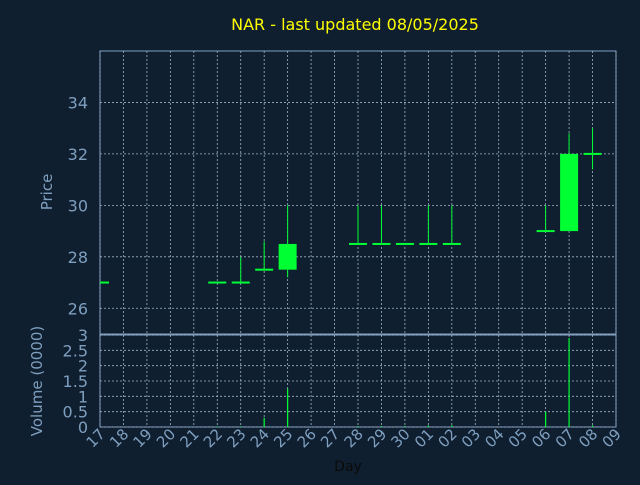 This screenshot has height=485, width=640. I want to click on price-y-tick-label: 28, so click(78, 257).